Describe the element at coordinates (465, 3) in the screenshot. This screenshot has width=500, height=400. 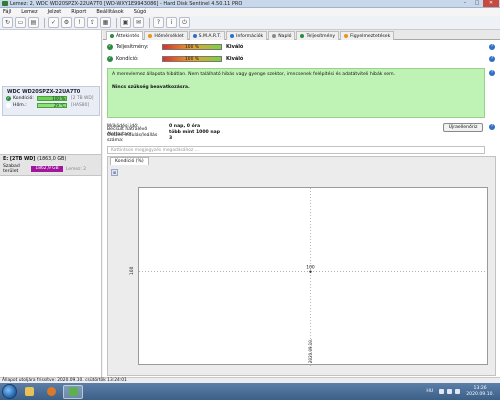
I see `minimize-button: –` at that location.